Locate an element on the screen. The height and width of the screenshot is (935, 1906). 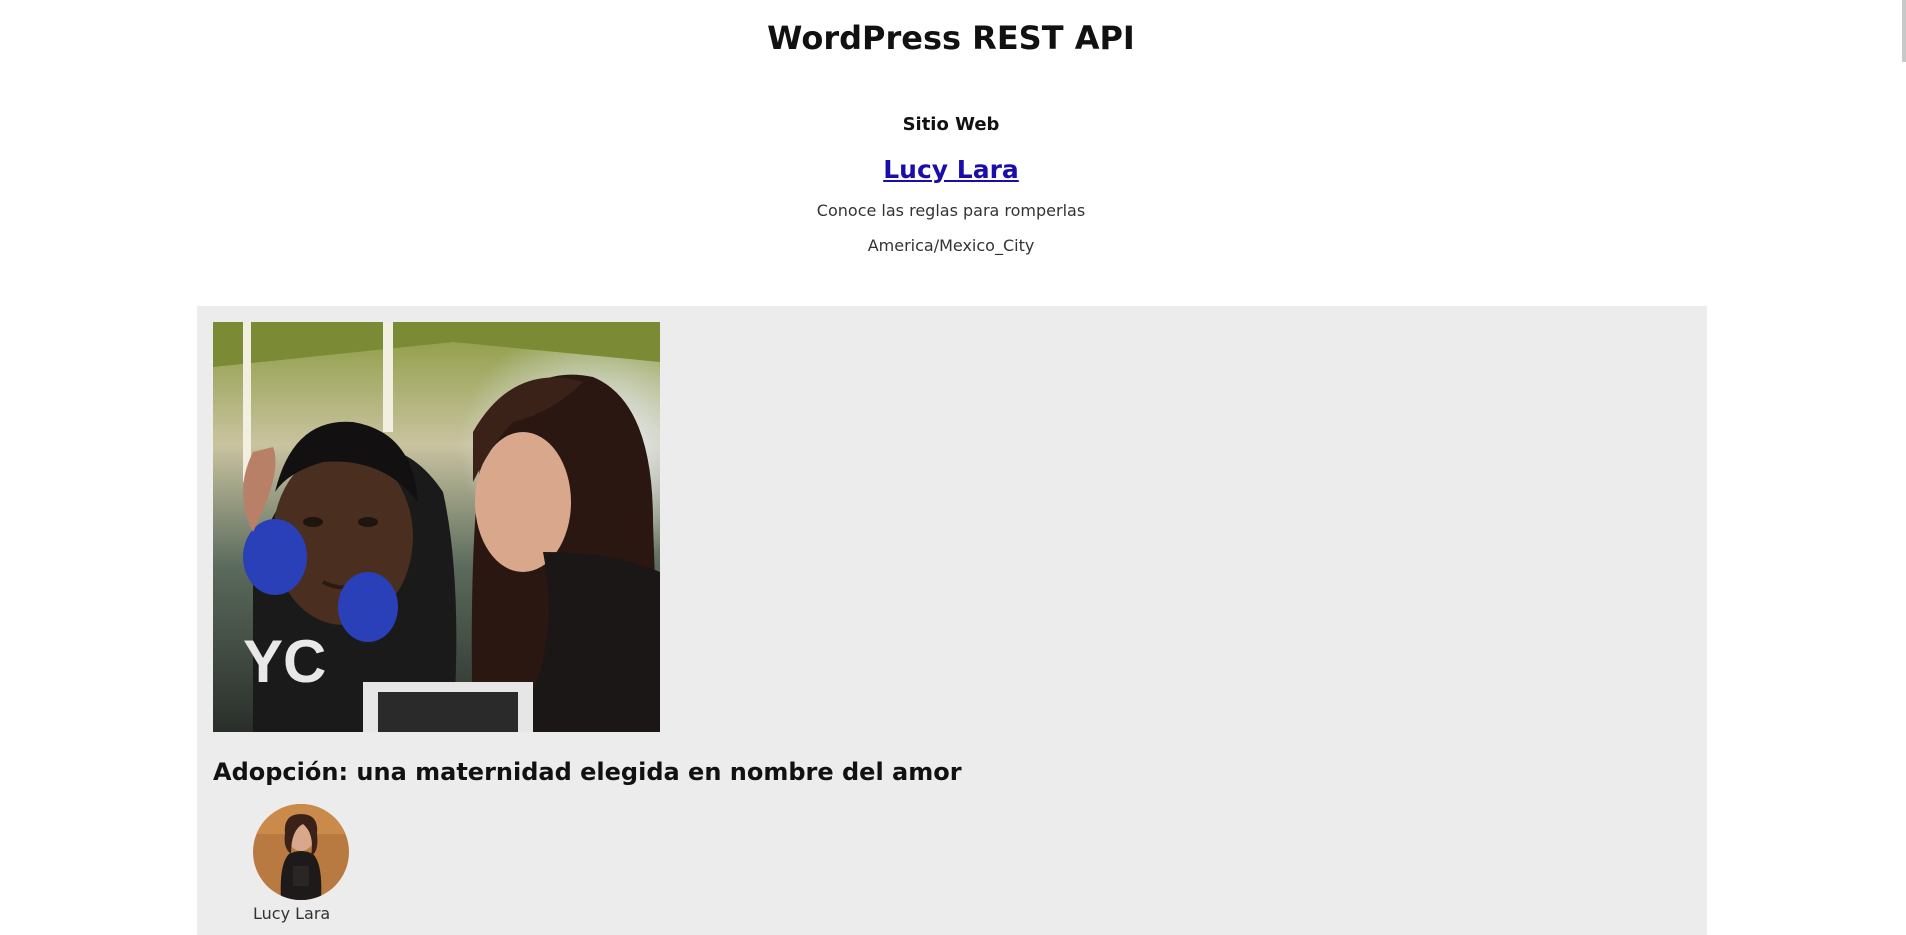
scrollbar is located at coordinates (1904, 467).